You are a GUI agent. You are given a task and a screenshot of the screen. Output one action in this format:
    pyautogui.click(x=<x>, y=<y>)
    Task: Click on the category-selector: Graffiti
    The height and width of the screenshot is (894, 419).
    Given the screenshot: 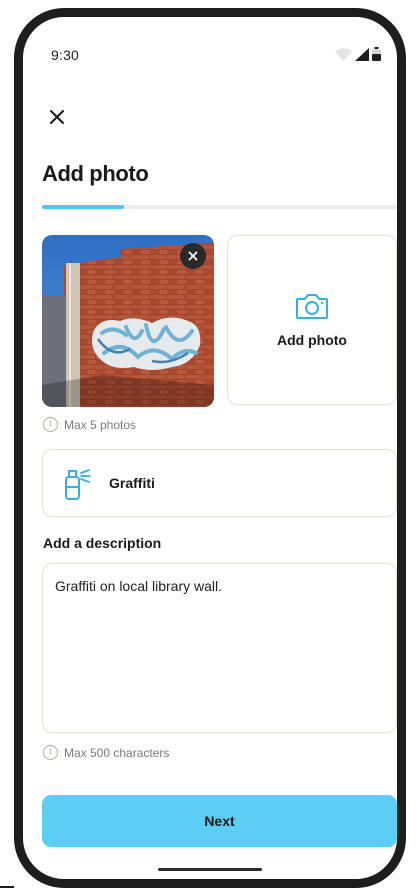 What is the action you would take?
    pyautogui.click(x=219, y=483)
    